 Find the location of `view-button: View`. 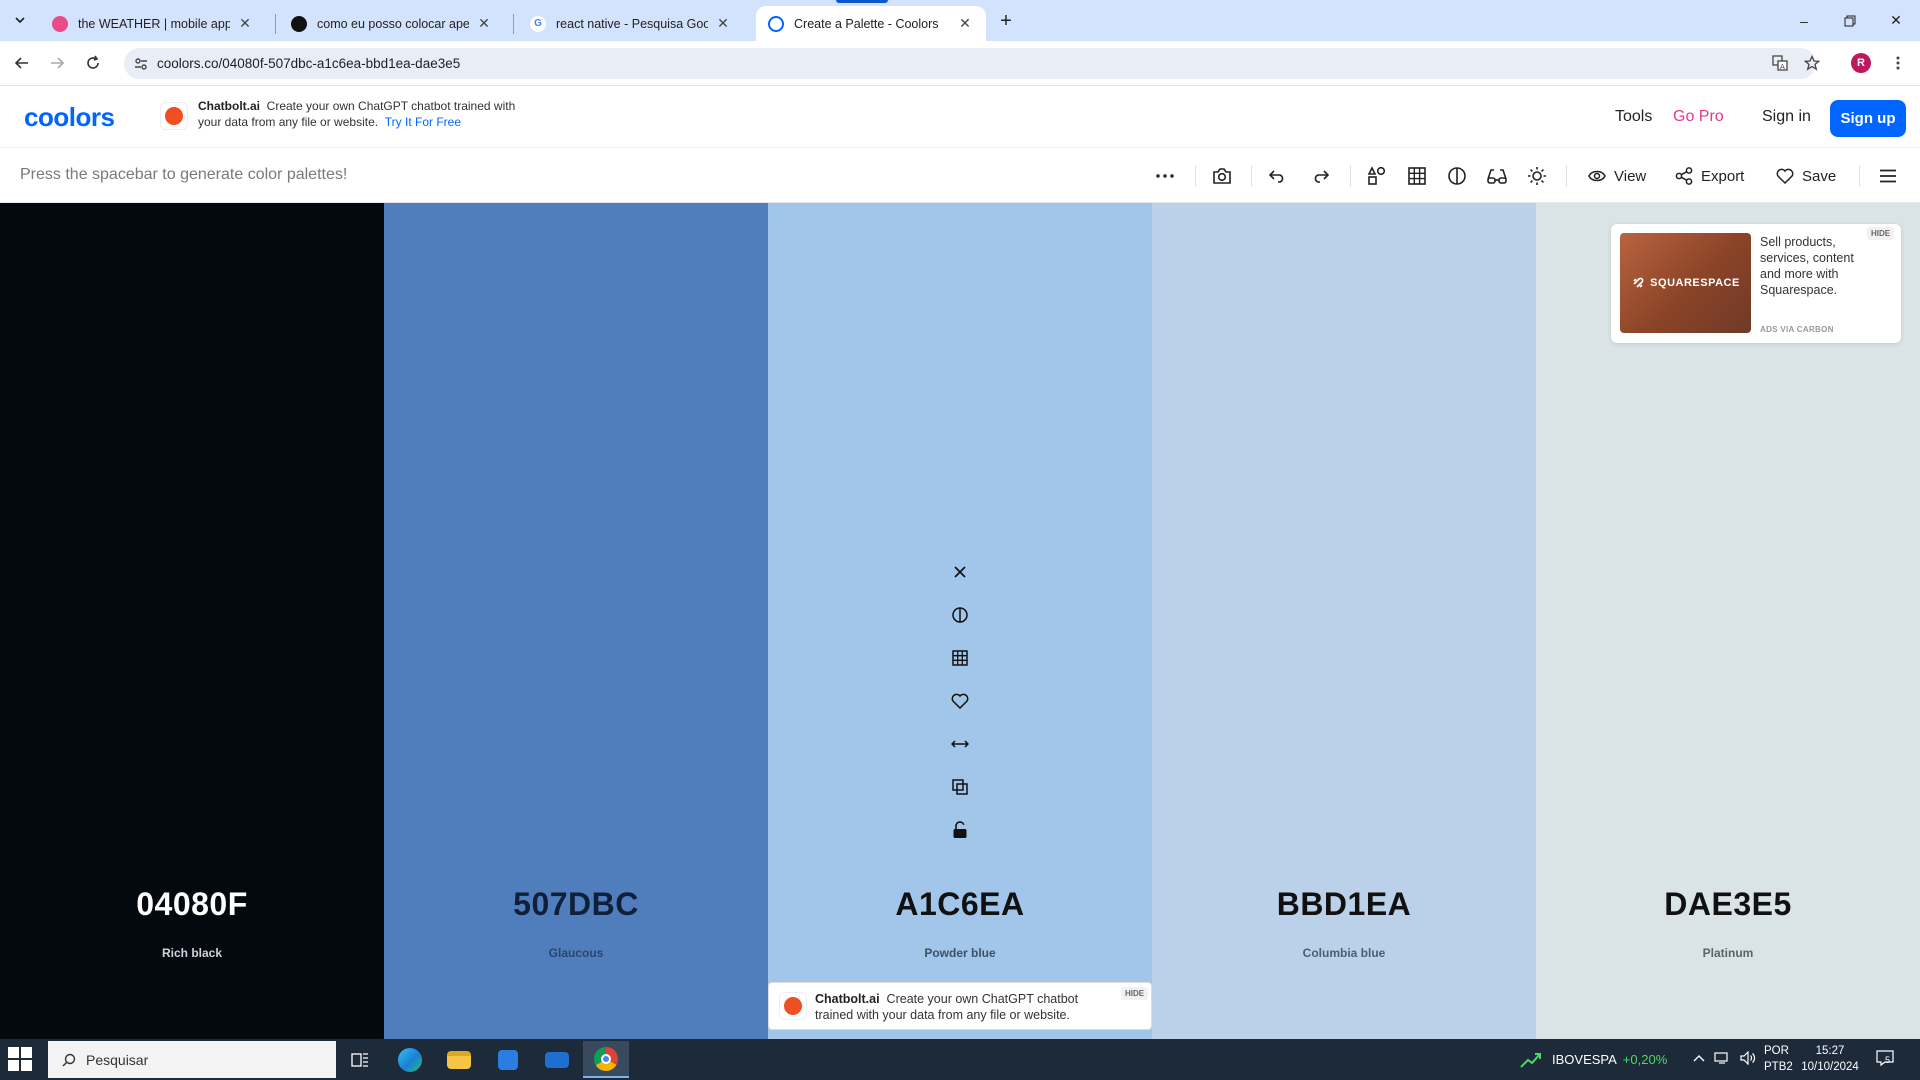

view-button: View is located at coordinates (1617, 176).